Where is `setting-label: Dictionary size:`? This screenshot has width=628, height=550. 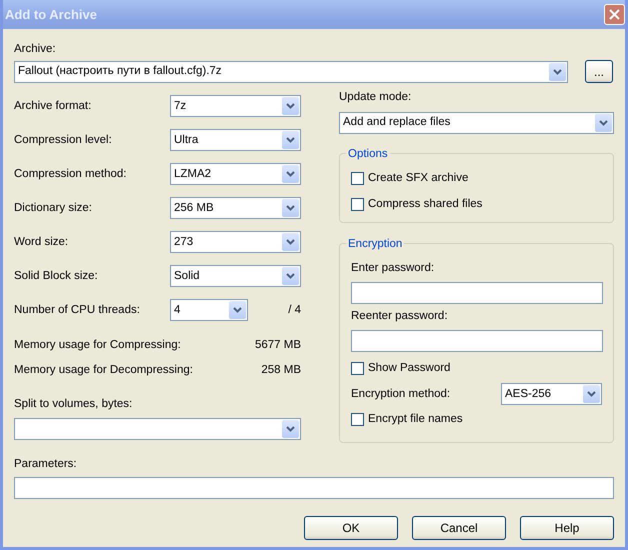 setting-label: Dictionary size: is located at coordinates (53, 208).